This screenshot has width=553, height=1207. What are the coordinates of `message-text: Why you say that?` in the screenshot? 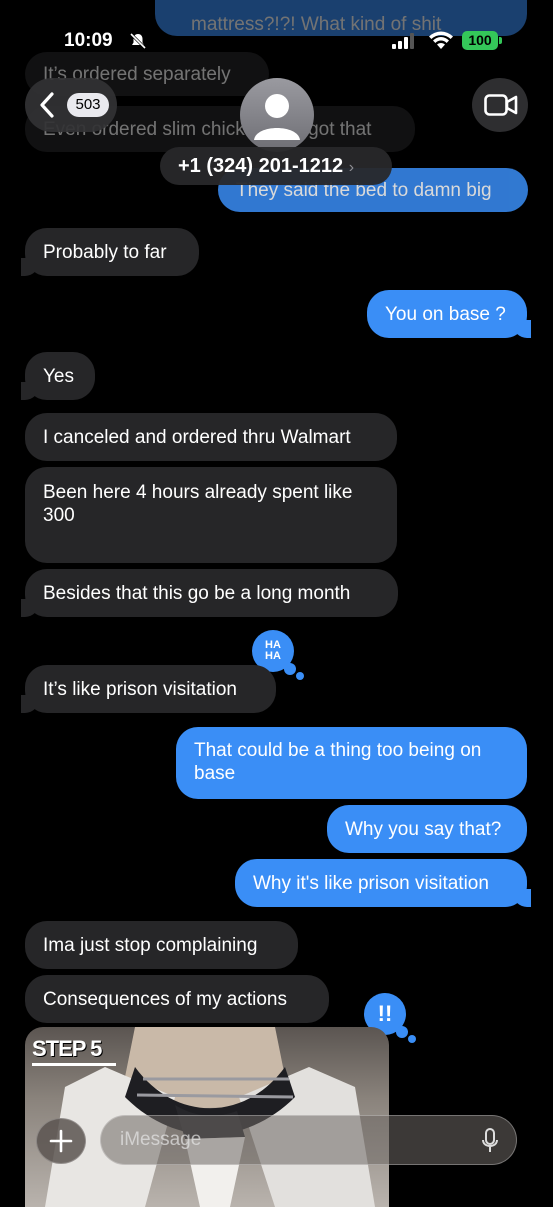 It's located at (423, 829).